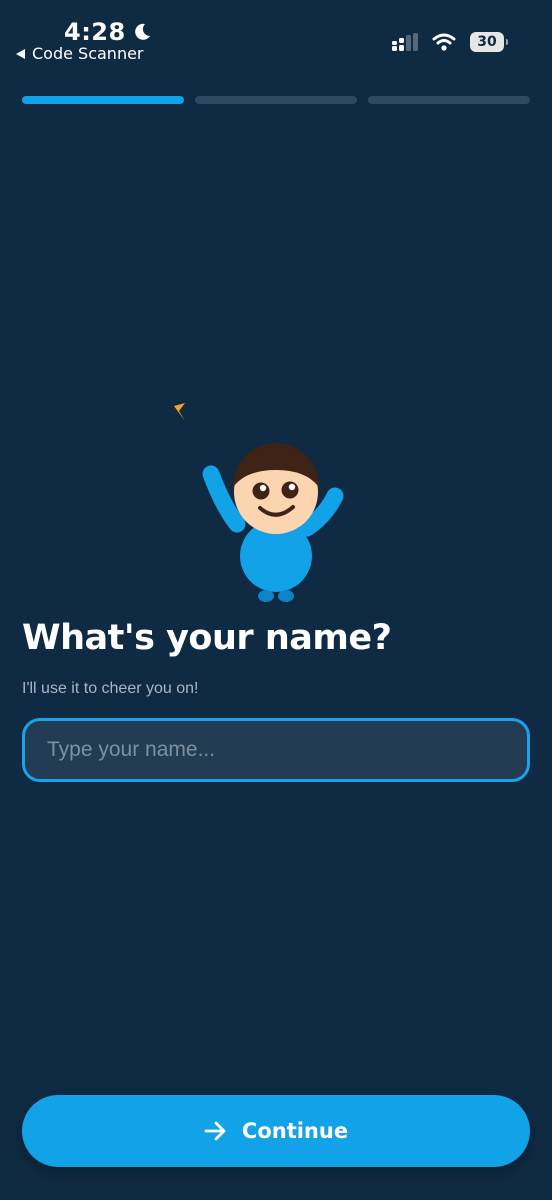 The image size is (552, 1200). I want to click on moon-icon, so click(142, 32).